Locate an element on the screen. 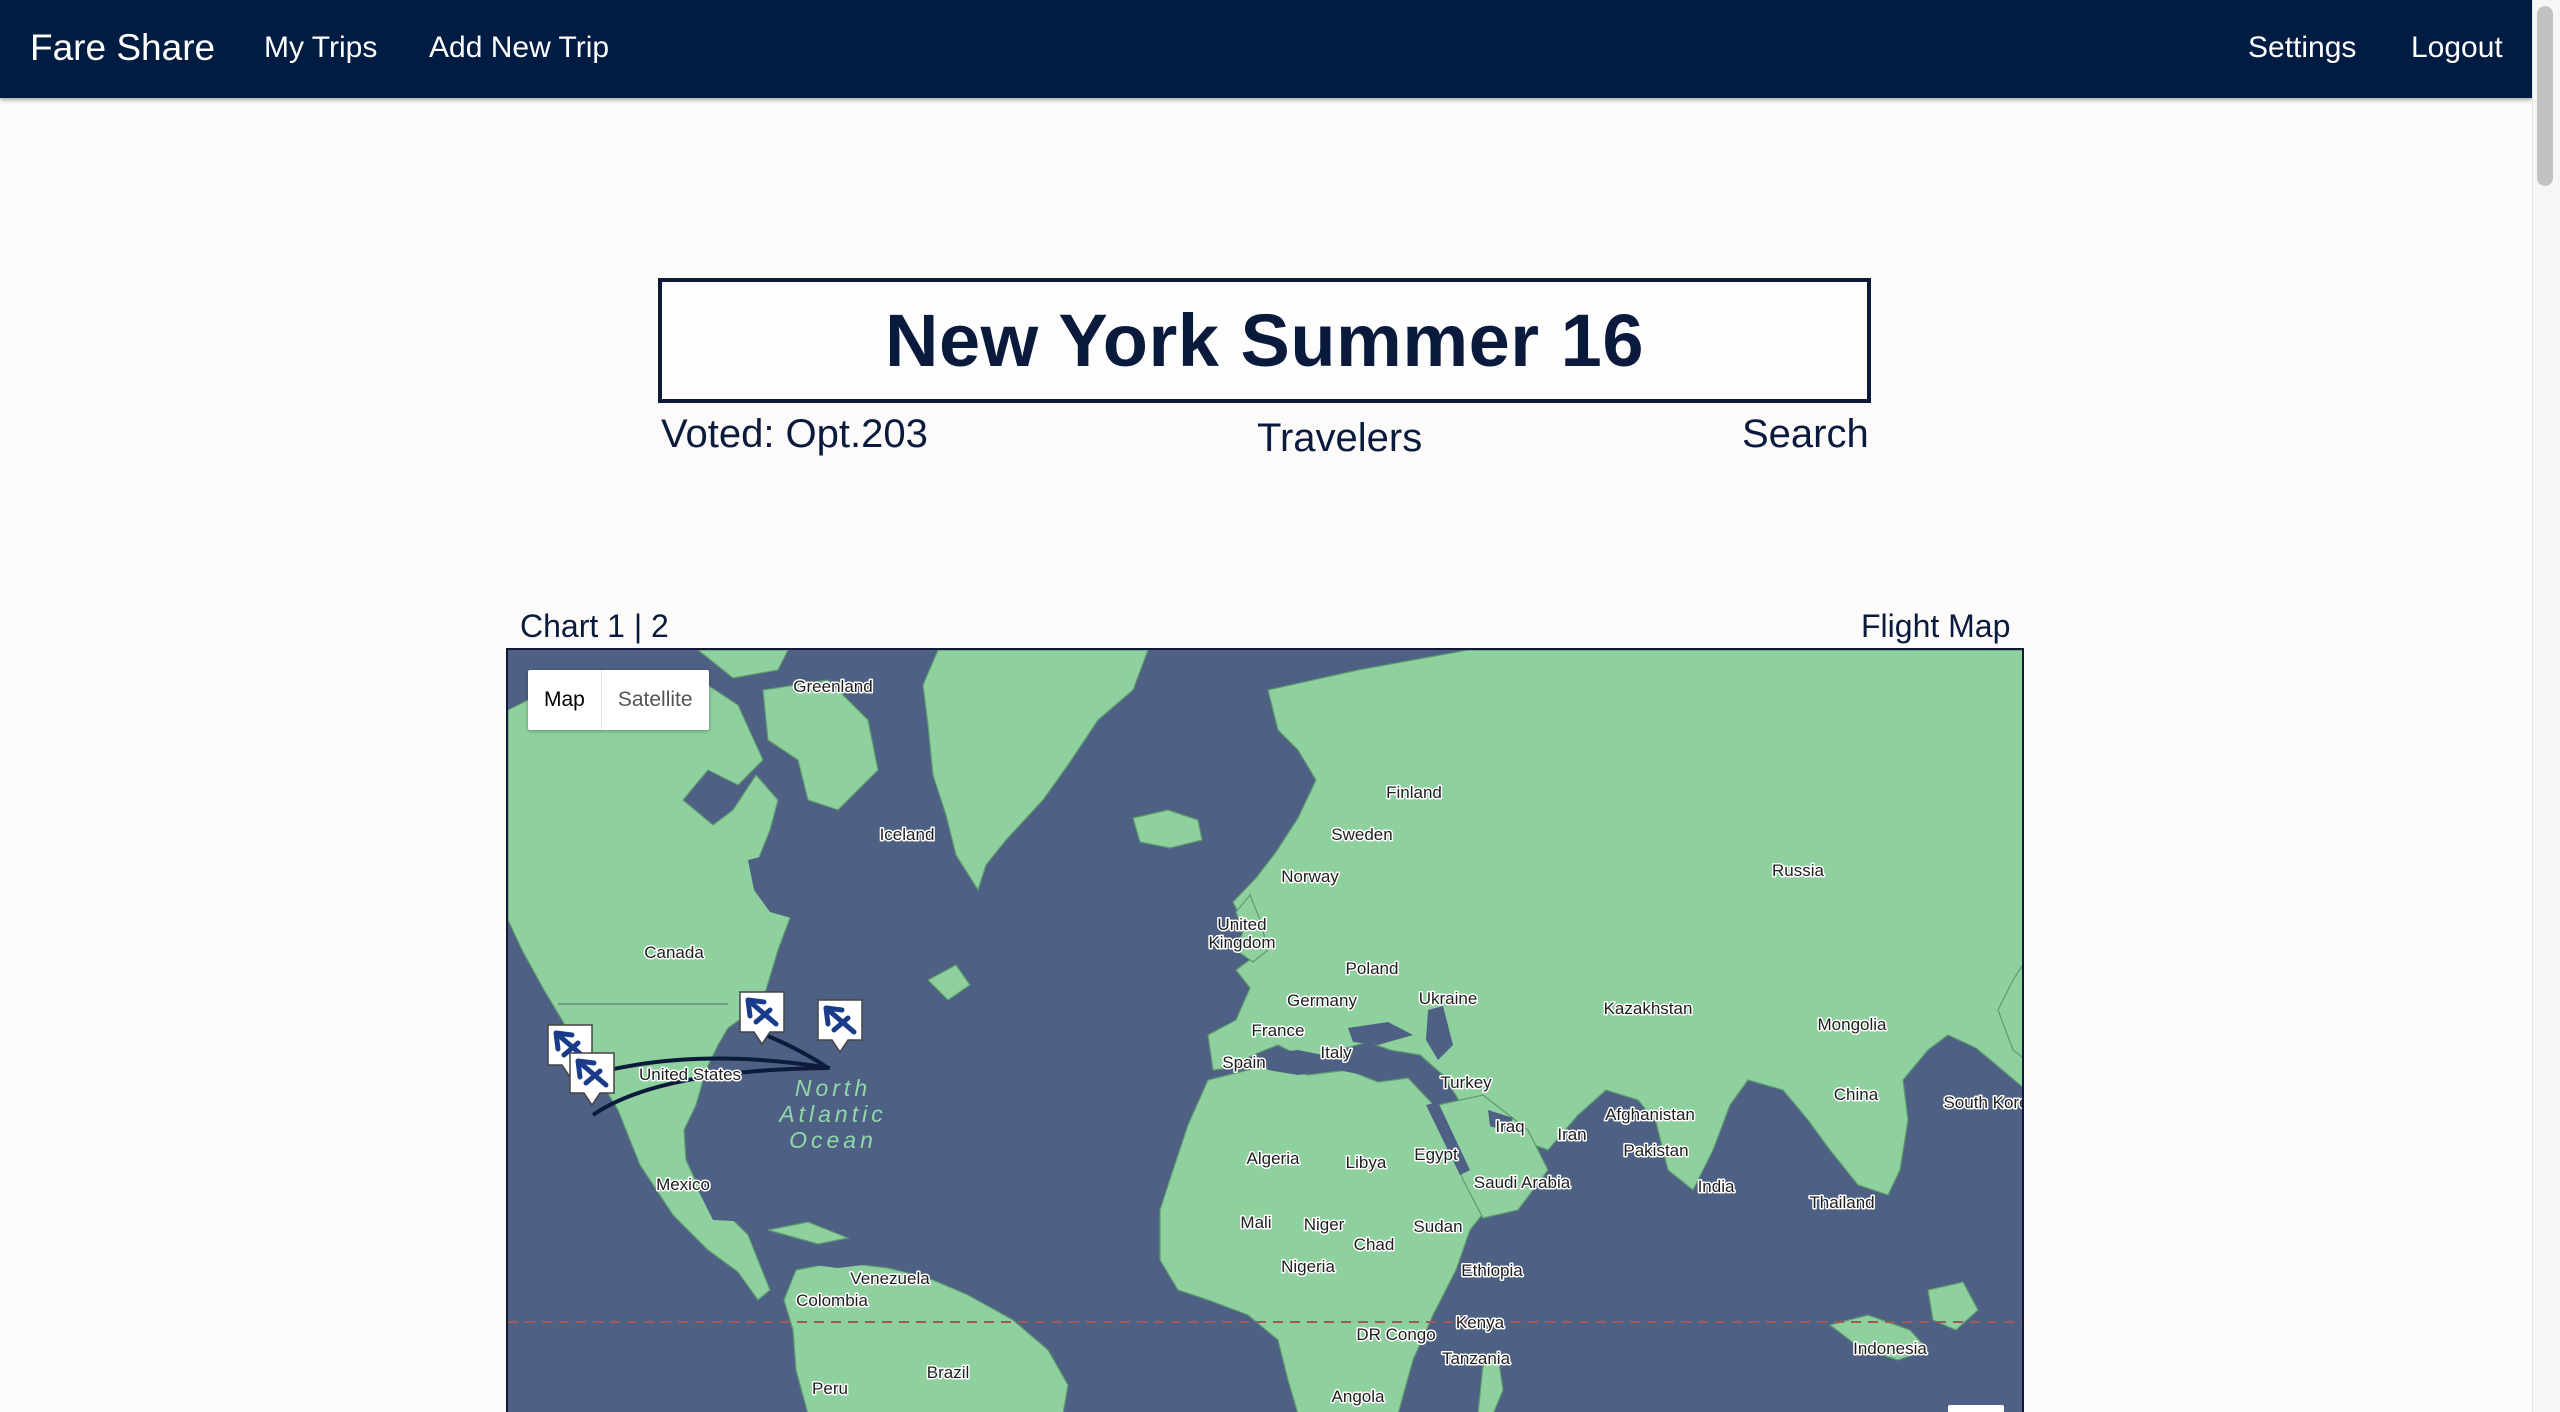 Image resolution: width=2560 pixels, height=1412 pixels. place-label: Tanzania is located at coordinates (1476, 1358).